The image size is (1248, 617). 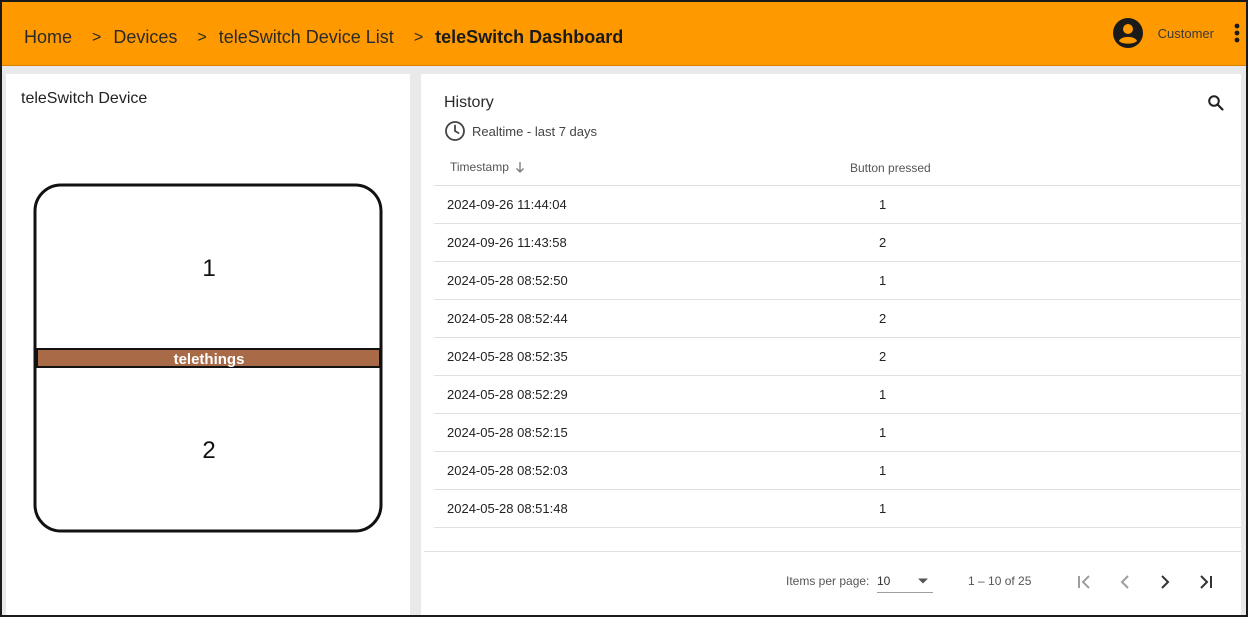 What do you see at coordinates (1237, 33) in the screenshot?
I see `more-vertical-icon` at bounding box center [1237, 33].